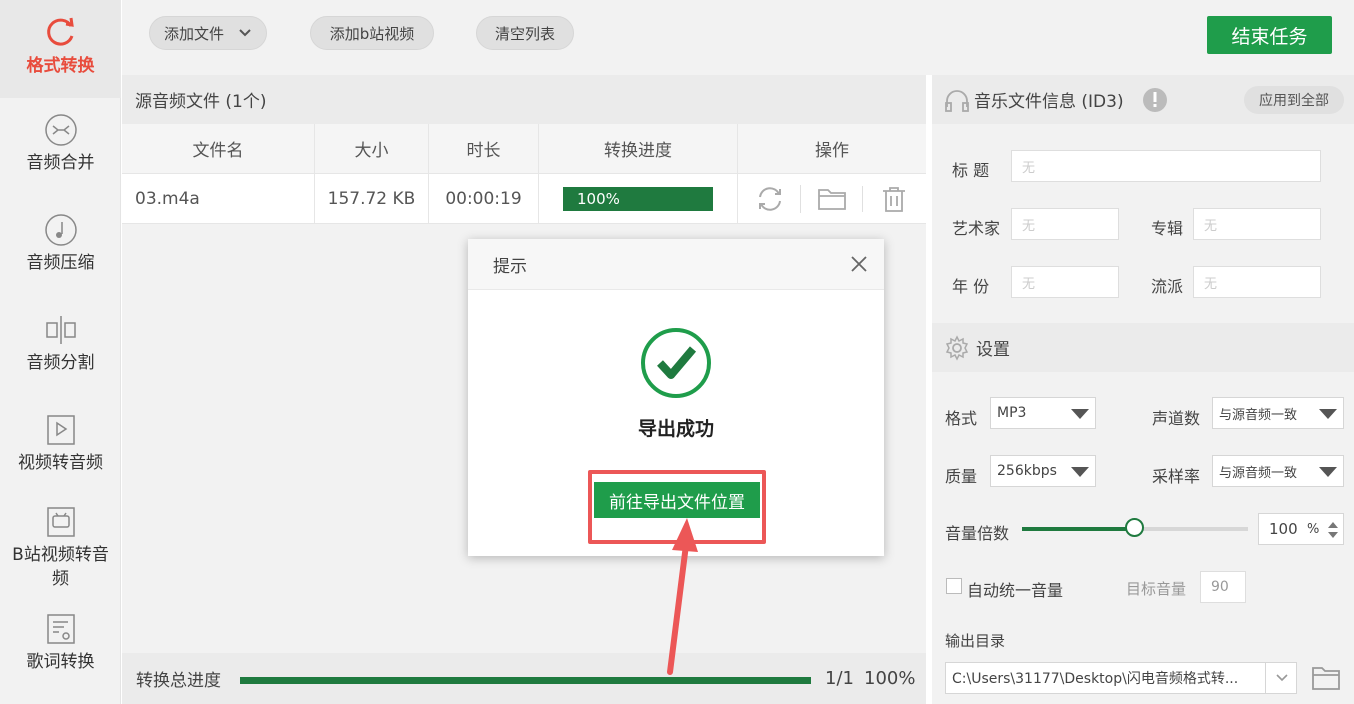 The width and height of the screenshot is (1354, 704). What do you see at coordinates (60, 263) in the screenshot?
I see `sidebar-item-label: 音频压缩` at bounding box center [60, 263].